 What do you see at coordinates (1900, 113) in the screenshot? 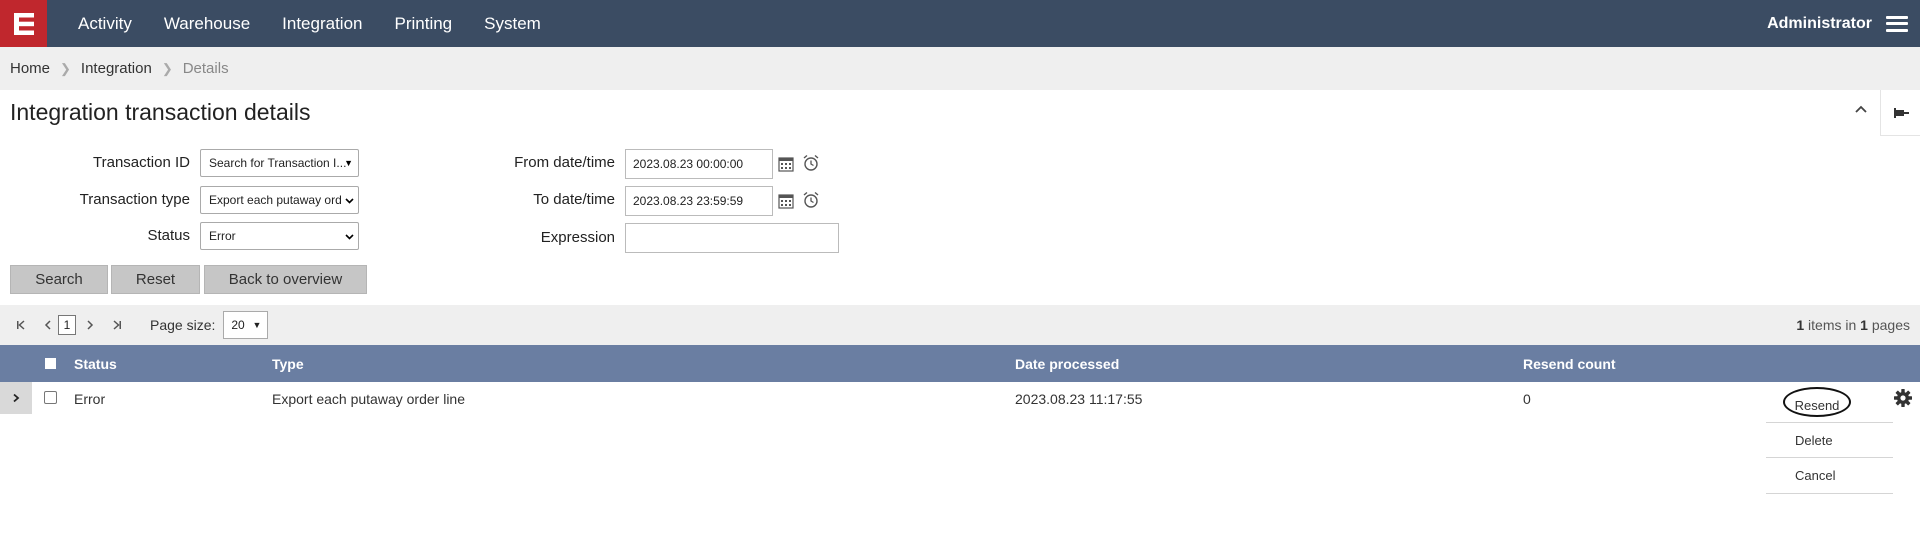
I see `pin-icon` at bounding box center [1900, 113].